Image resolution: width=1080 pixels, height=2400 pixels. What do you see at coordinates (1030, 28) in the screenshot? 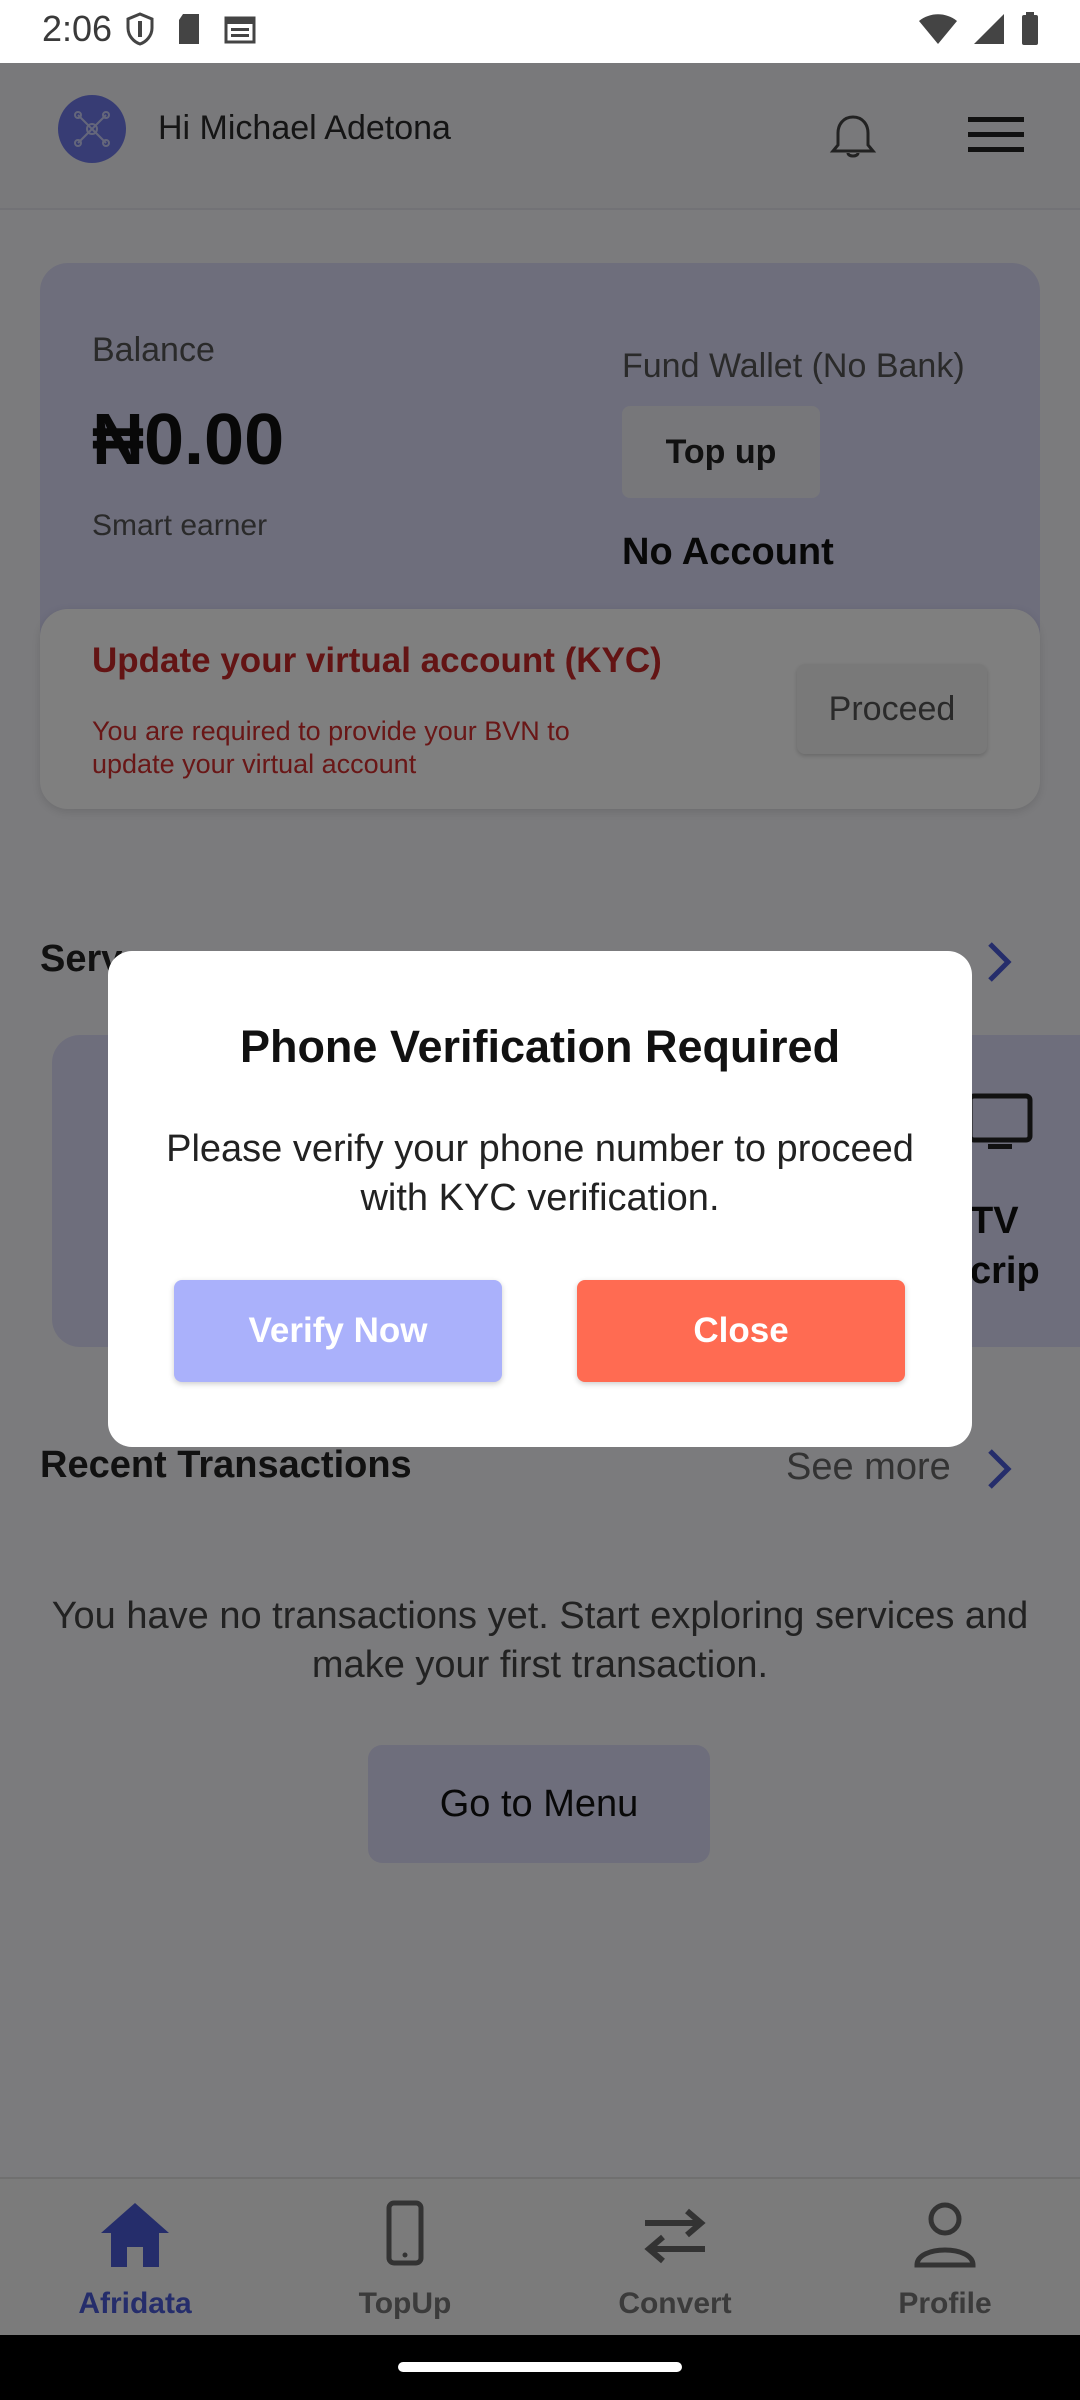
I see `battery-icon` at bounding box center [1030, 28].